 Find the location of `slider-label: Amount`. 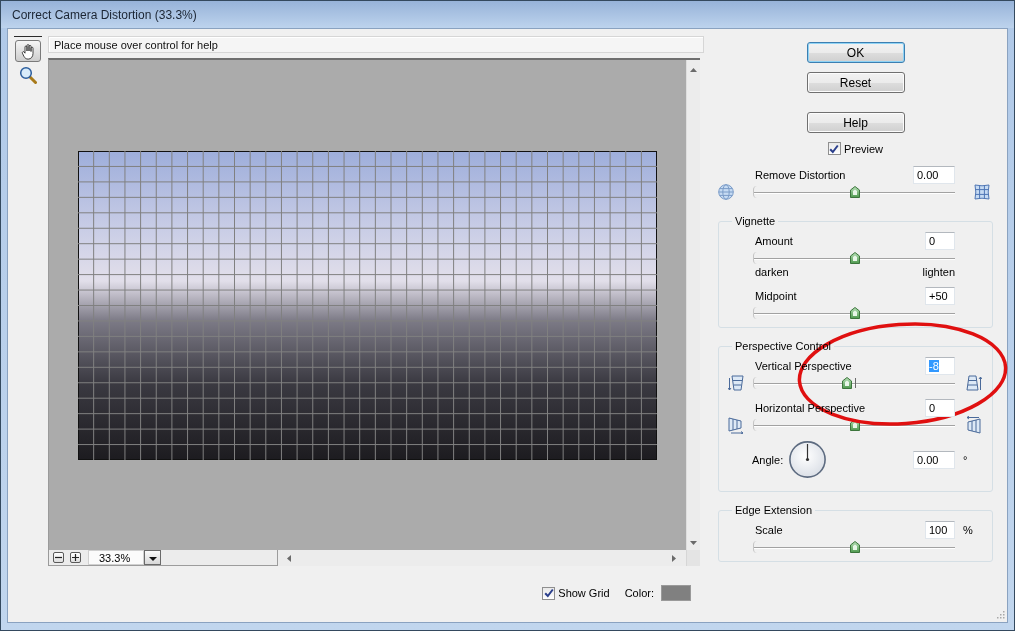

slider-label: Amount is located at coordinates (774, 241).